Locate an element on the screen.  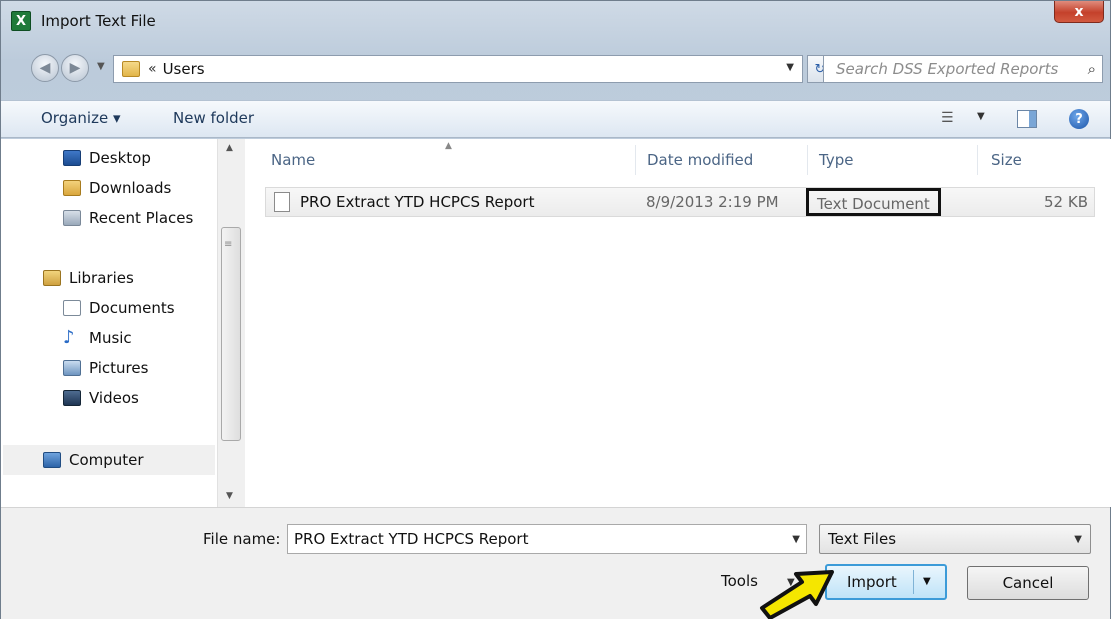
organize-menu: Organize ▾ is located at coordinates (81, 118).